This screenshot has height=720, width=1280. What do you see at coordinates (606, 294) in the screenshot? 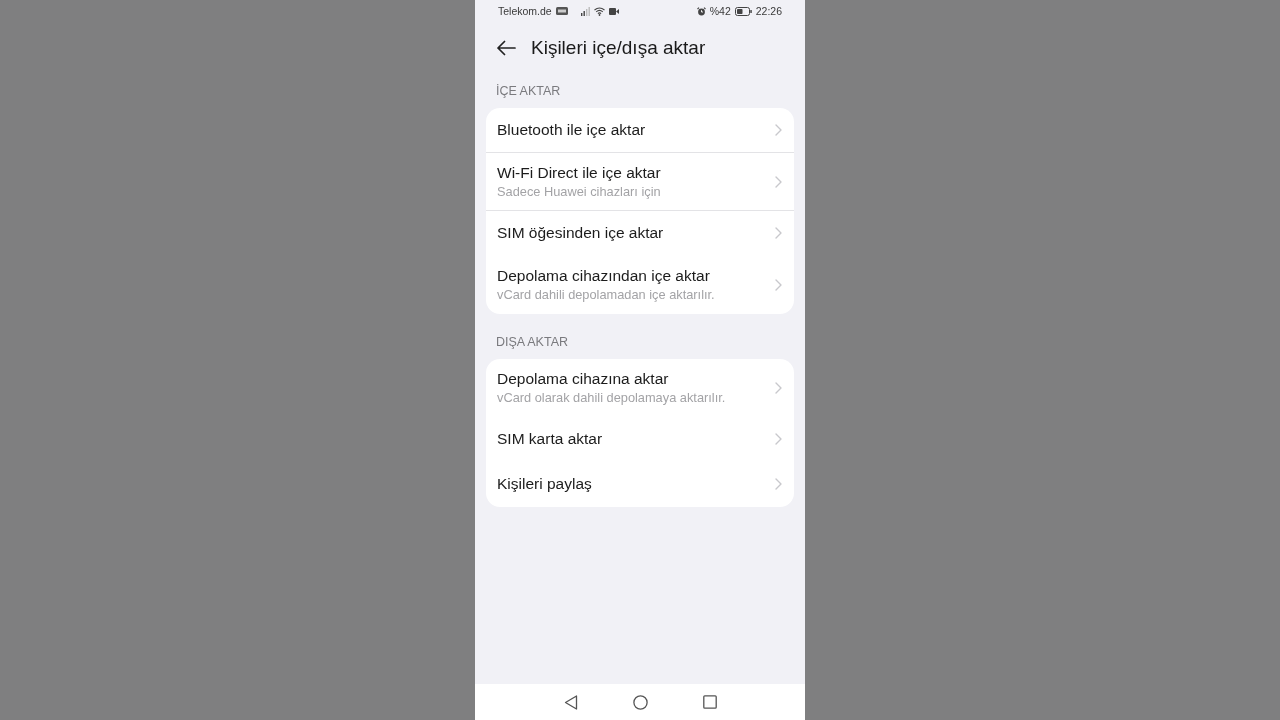
I see `item-subtitle: vCard dahili depolamadan içe aktarılır.` at bounding box center [606, 294].